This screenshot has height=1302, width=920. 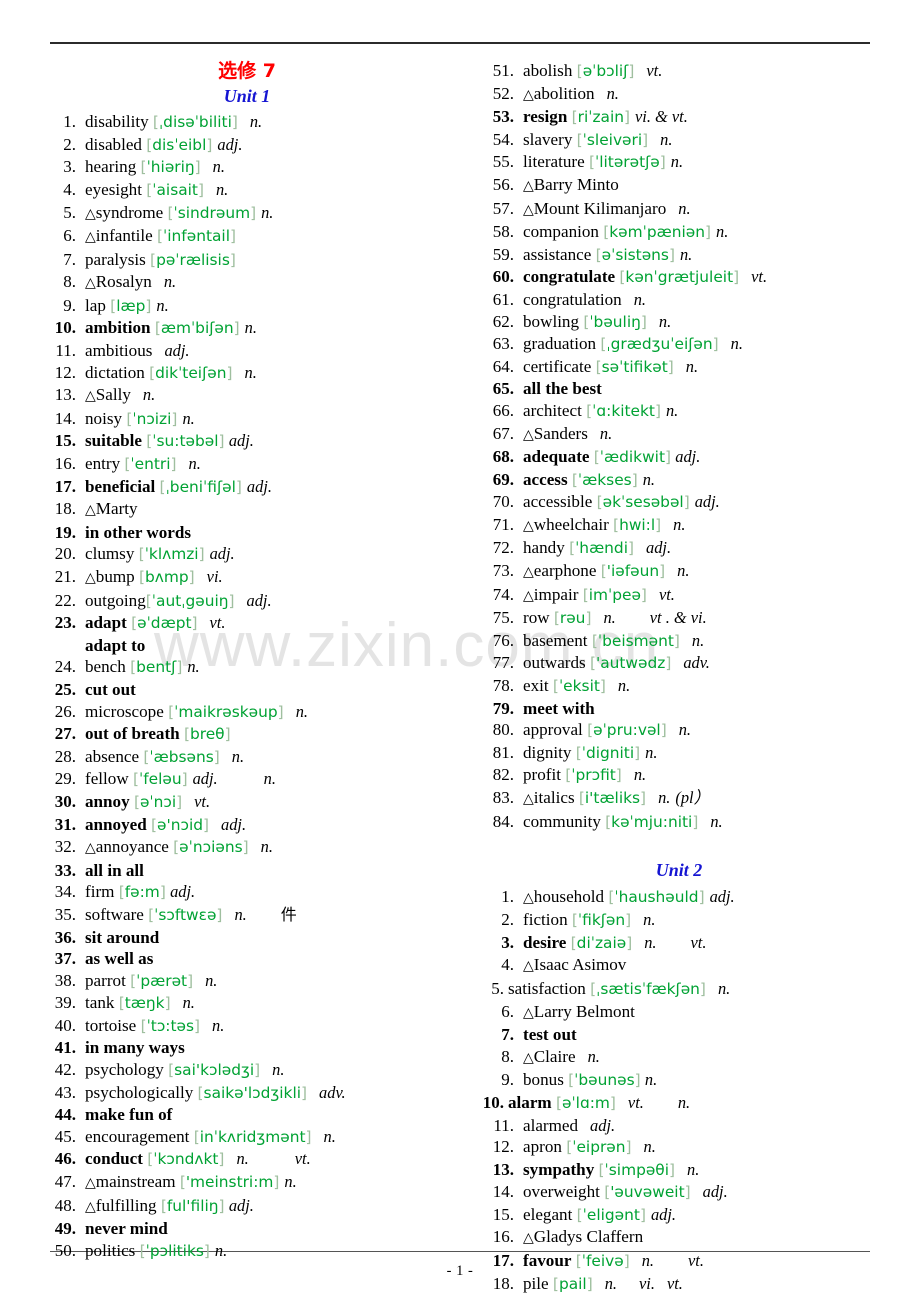 What do you see at coordinates (507, 1011) in the screenshot?
I see `item-number: 6.` at bounding box center [507, 1011].